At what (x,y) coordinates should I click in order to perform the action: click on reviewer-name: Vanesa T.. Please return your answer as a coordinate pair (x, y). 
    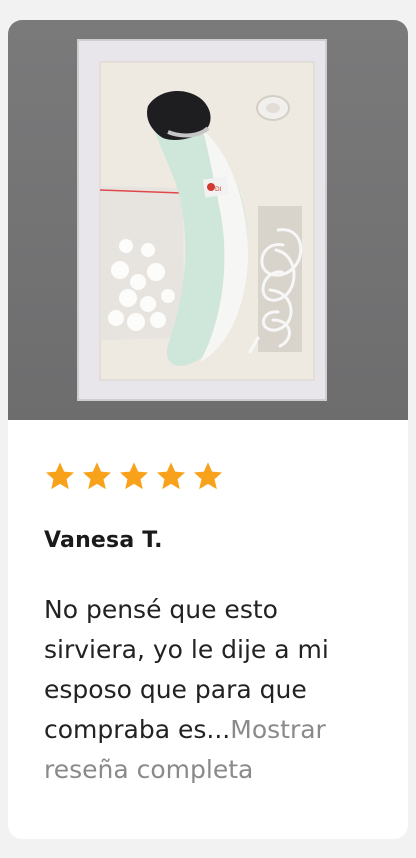
    Looking at the image, I should click on (103, 540).